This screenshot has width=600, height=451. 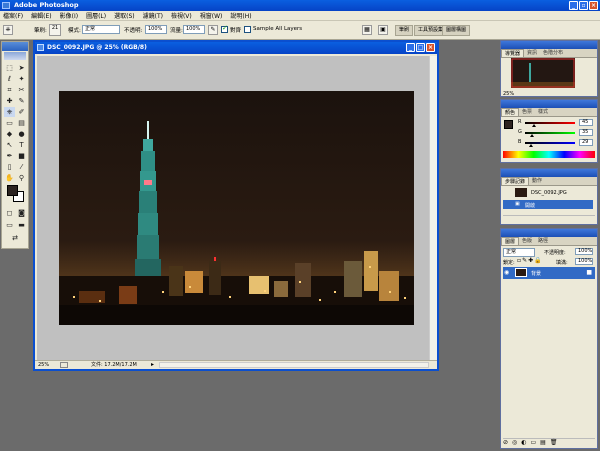 I want to click on r-slider-thumb, so click(x=534, y=125).